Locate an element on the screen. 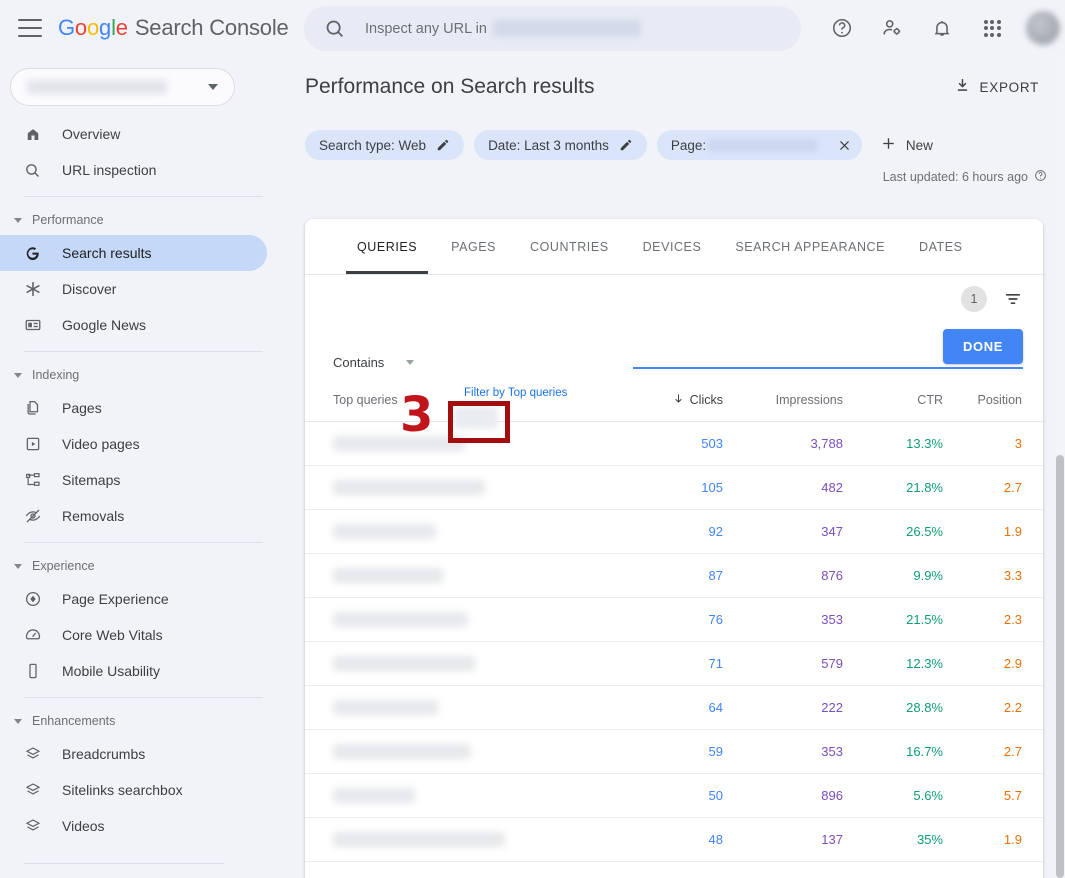 The width and height of the screenshot is (1065, 878). sidebar-group-performance: Performance is located at coordinates (143, 220).